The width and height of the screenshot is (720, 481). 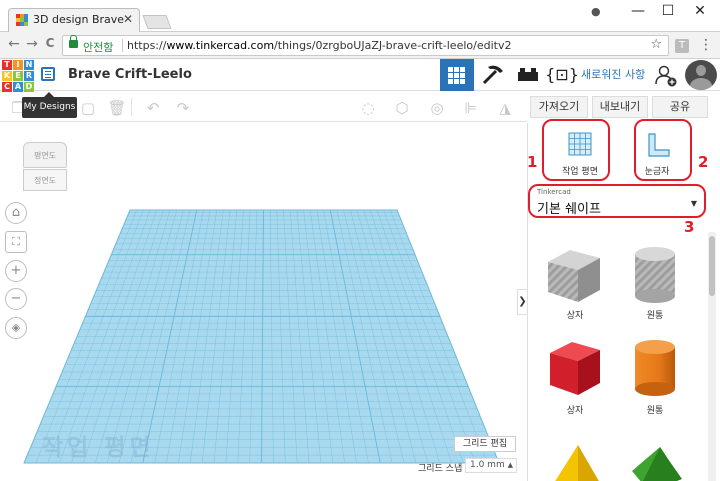 I want to click on share-button: 공유, so click(x=680, y=107).